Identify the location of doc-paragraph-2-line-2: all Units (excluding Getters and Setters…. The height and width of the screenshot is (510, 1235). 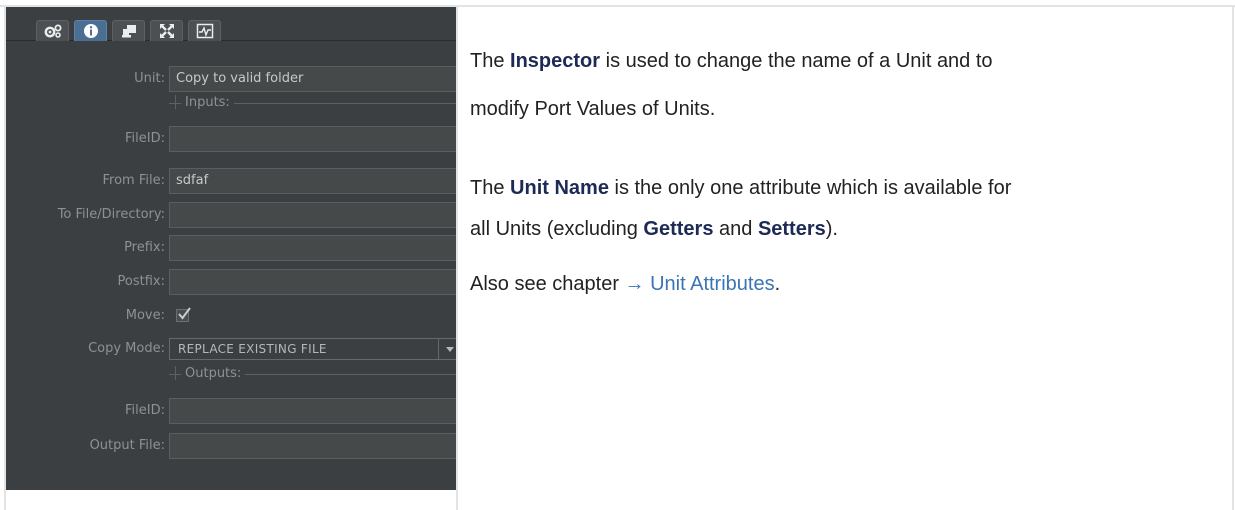
(654, 229).